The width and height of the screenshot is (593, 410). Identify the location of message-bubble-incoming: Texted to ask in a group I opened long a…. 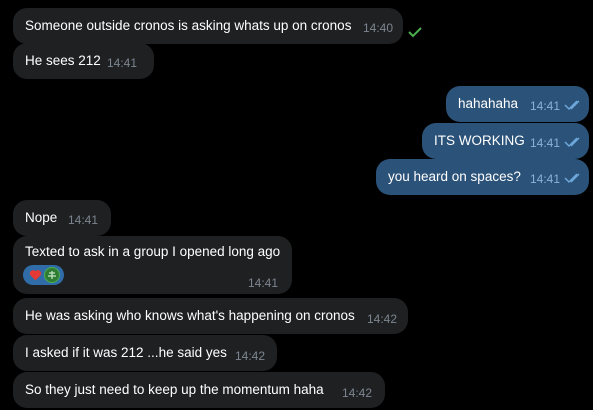
(152, 265).